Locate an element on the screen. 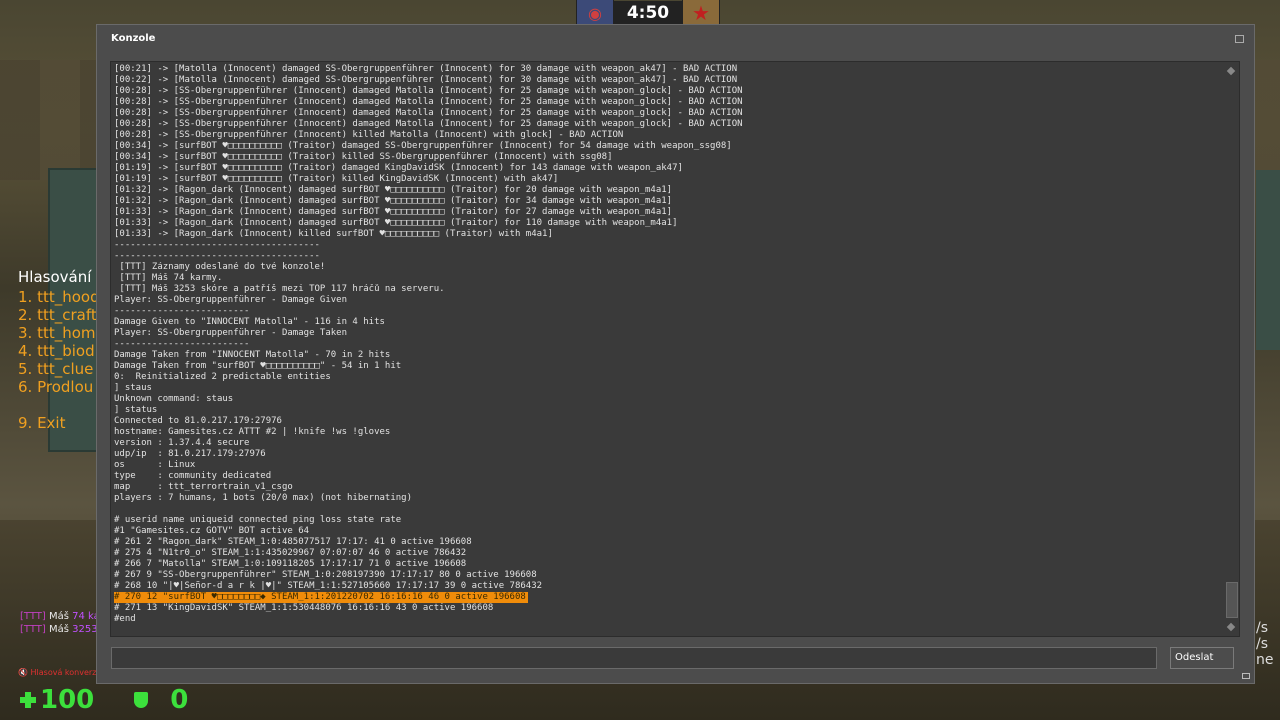 The height and width of the screenshot is (720, 1280). armor-value: 0 is located at coordinates (179, 700).